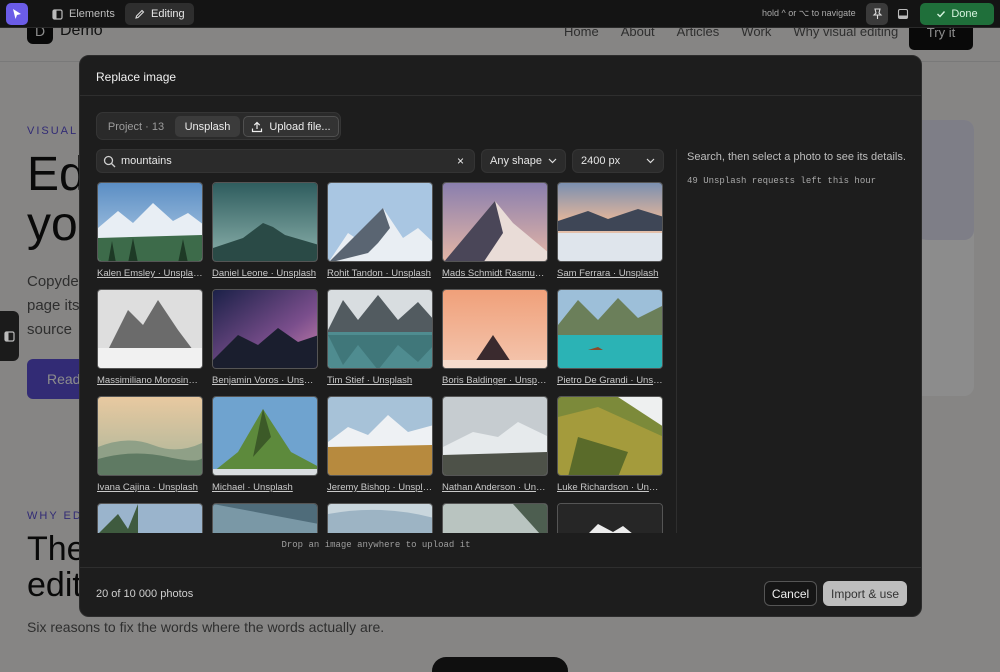 The width and height of the screenshot is (1000, 672). I want to click on photo-card: Luke Richardson · Unsplash, so click(610, 444).